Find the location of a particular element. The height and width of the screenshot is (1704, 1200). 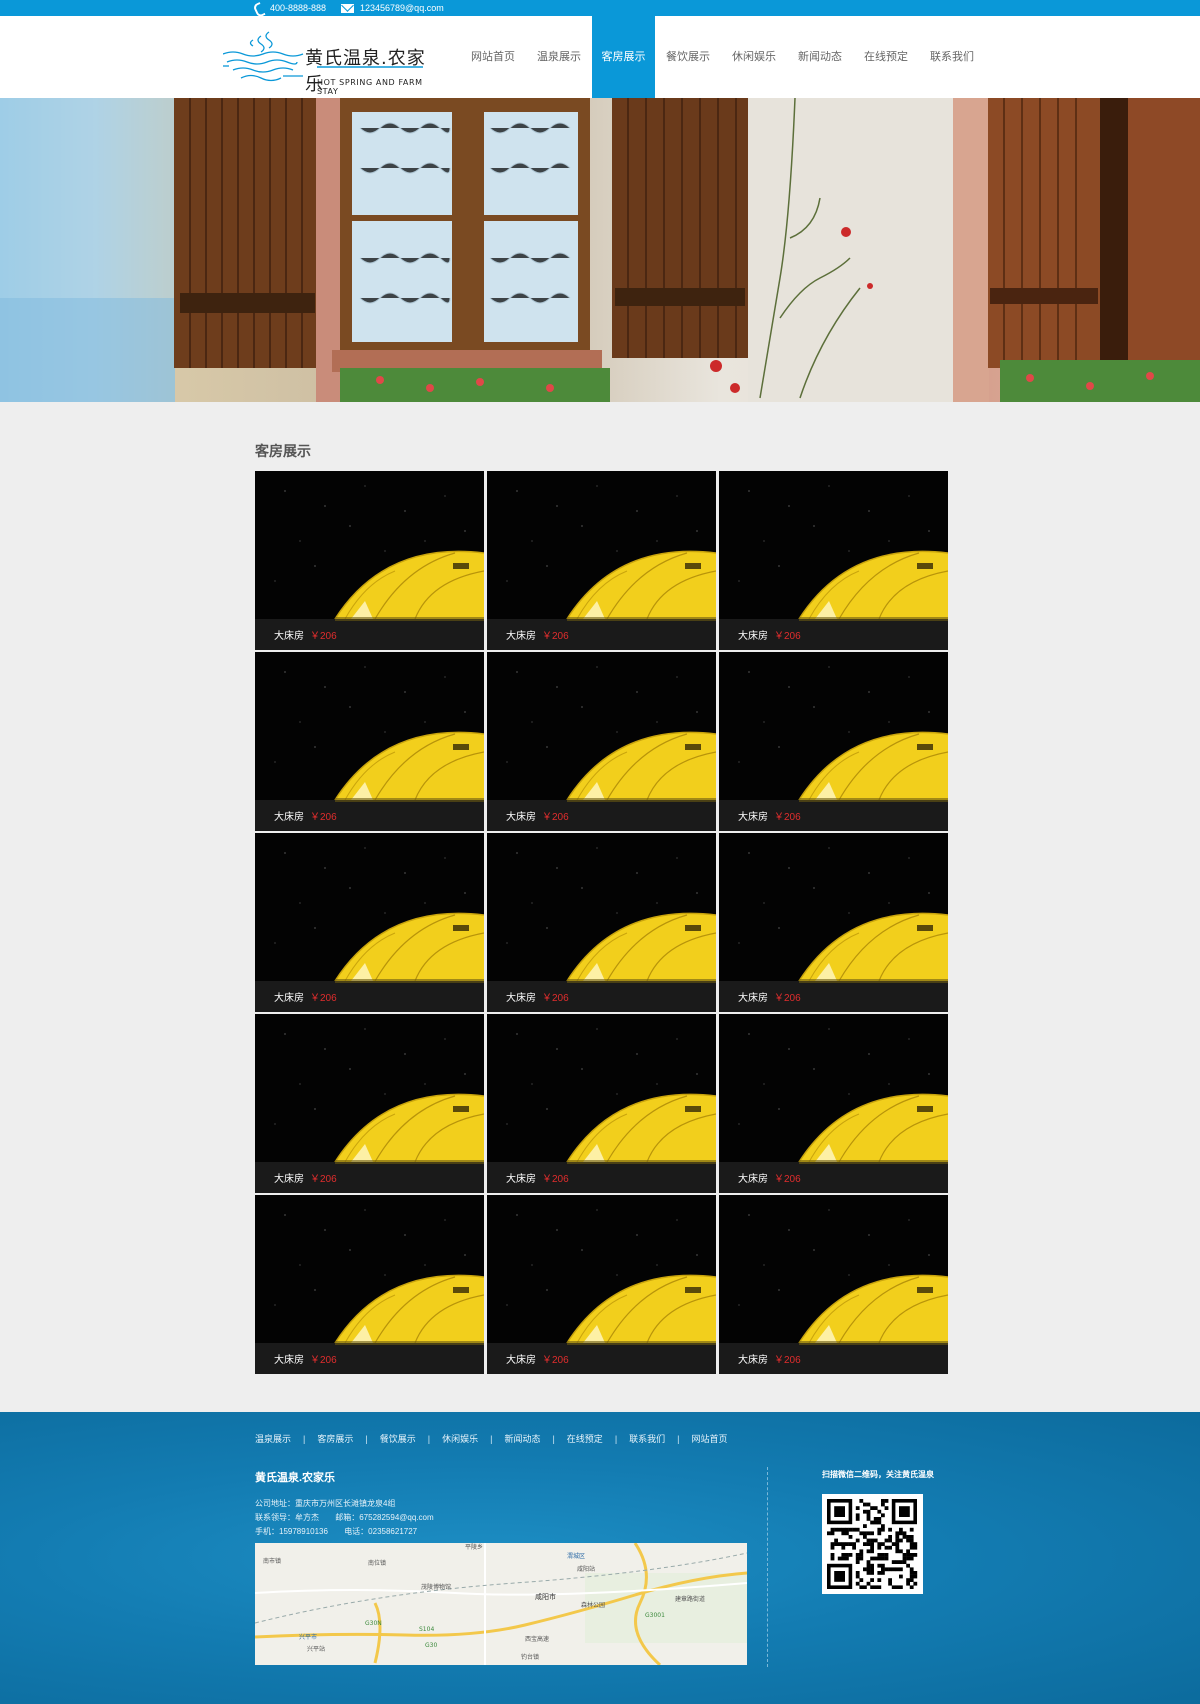

map-label: 西宝高速 is located at coordinates (537, 1639).